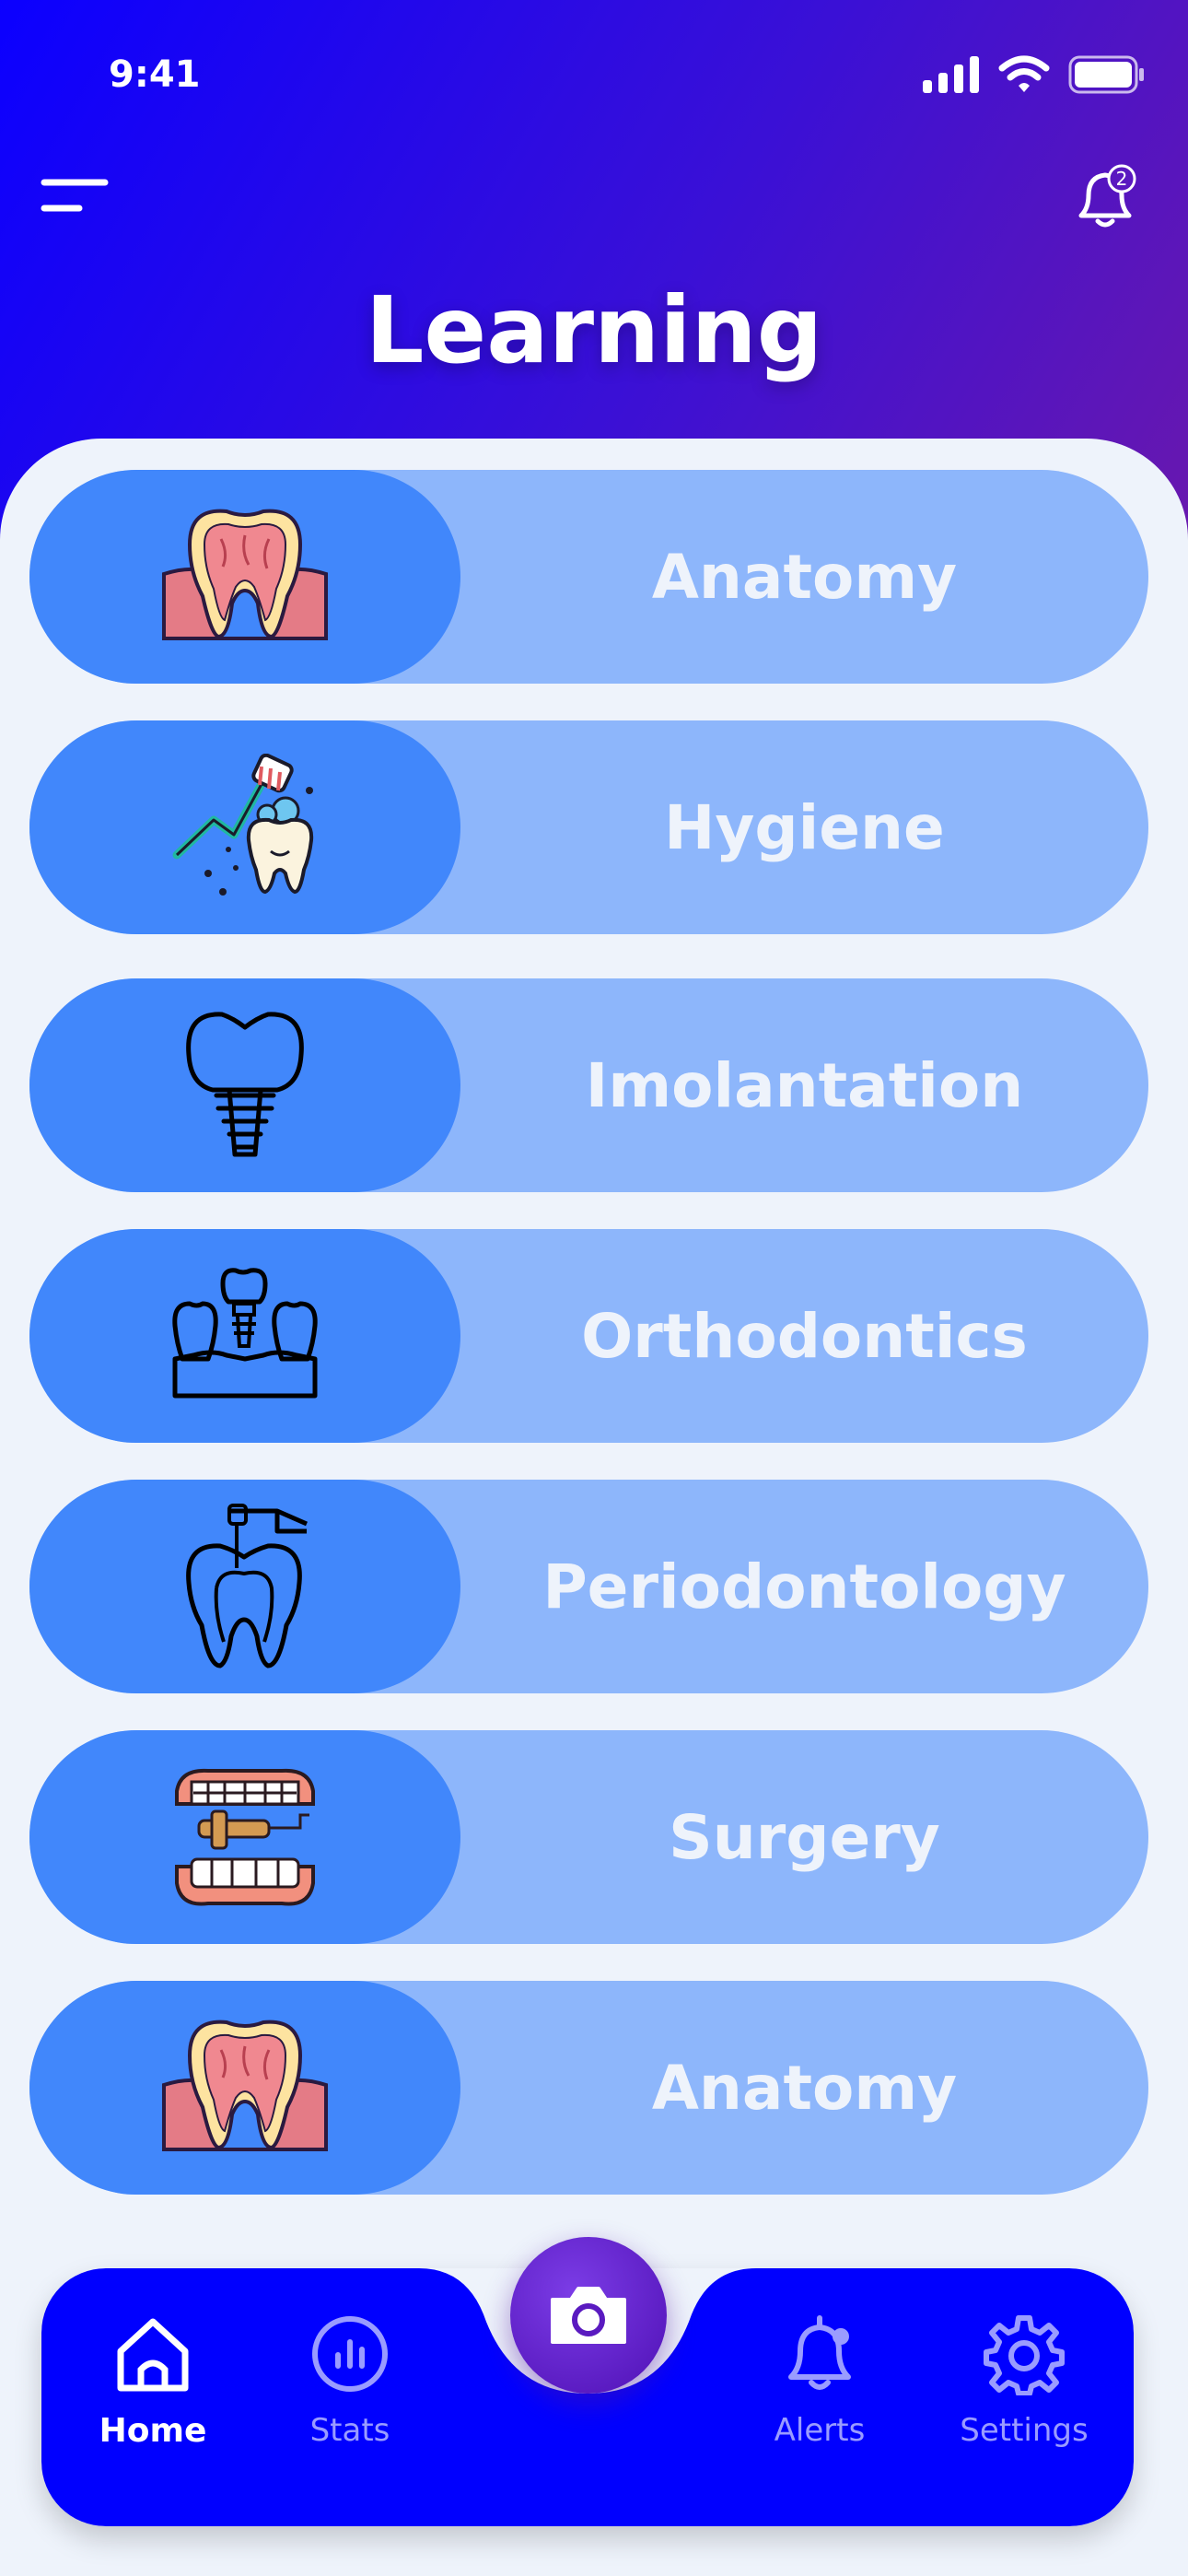 Image resolution: width=1188 pixels, height=2576 pixels. I want to click on notification-count: 2, so click(1122, 179).